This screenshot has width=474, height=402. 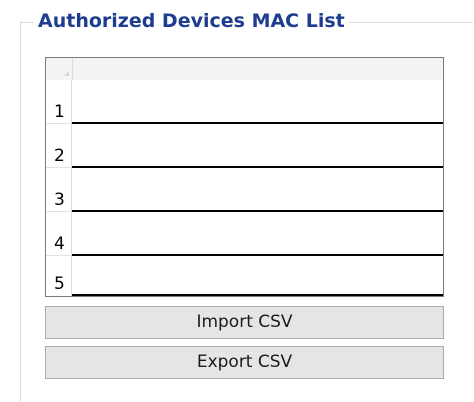 What do you see at coordinates (59, 112) in the screenshot?
I see `row-number: 1` at bounding box center [59, 112].